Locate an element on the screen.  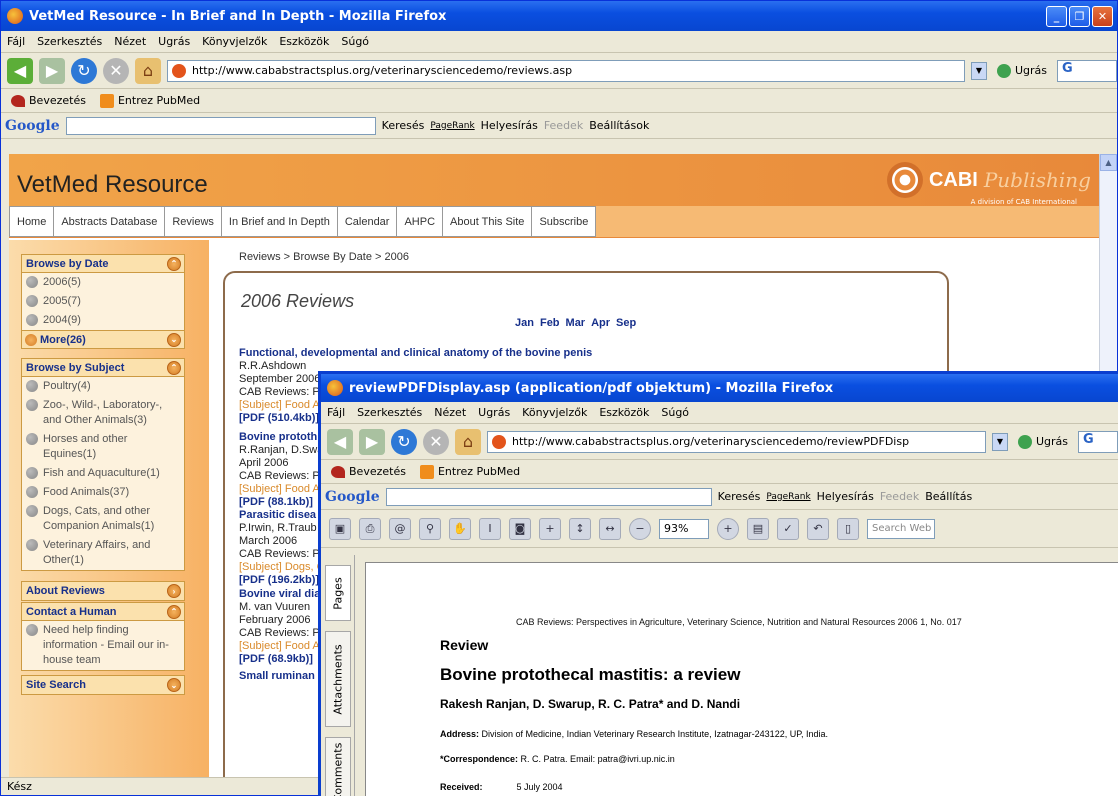
settings-button: Beállítás is located at coordinates (948, 496).